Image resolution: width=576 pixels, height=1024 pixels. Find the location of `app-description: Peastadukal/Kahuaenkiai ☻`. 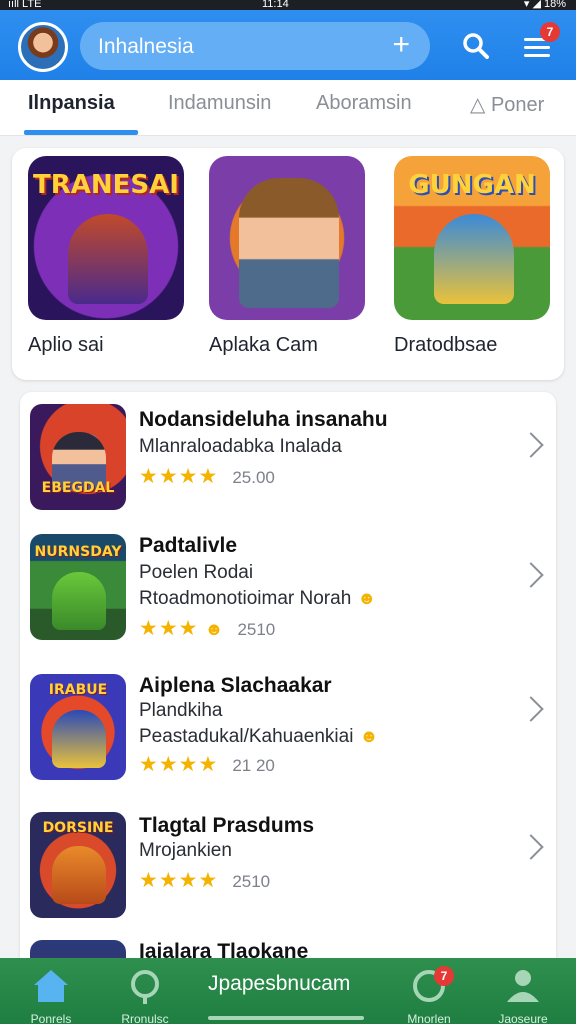

app-description: Peastadukal/Kahuaenkiai ☻ is located at coordinates (258, 737).